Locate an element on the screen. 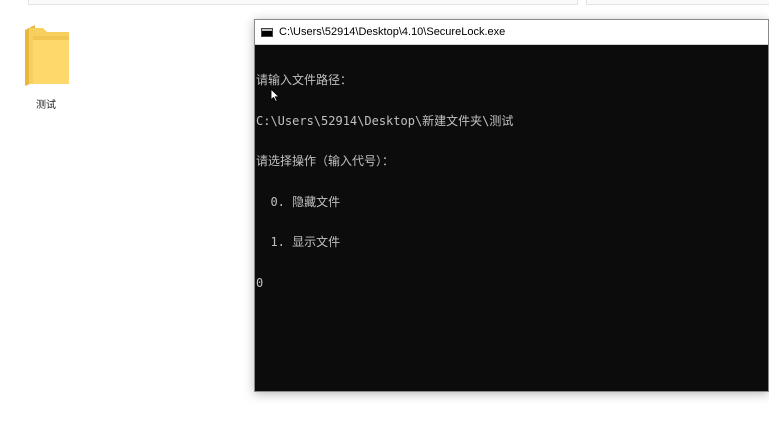 Image resolution: width=769 pixels, height=445 pixels. console-line: 请输入文件路径： is located at coordinates (304, 80).